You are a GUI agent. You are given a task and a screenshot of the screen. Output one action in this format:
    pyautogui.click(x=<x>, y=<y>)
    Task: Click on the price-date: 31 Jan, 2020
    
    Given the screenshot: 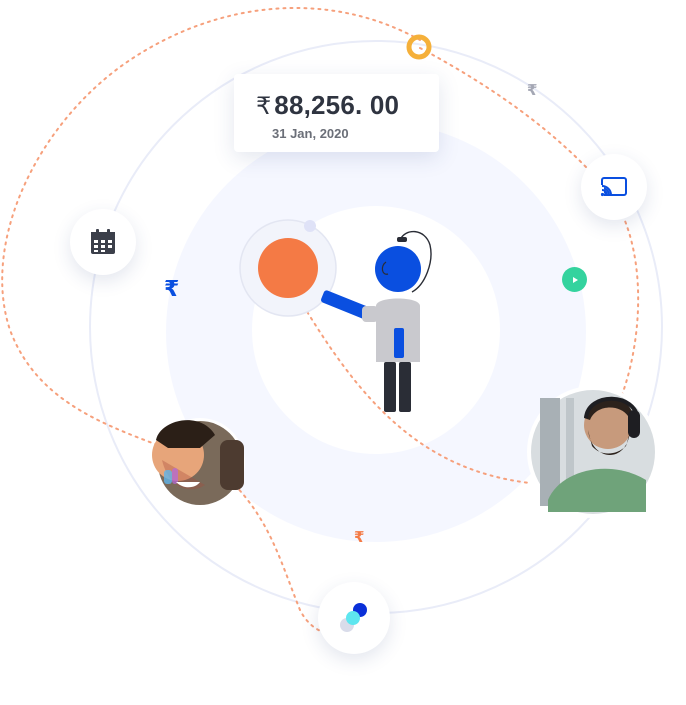 What is the action you would take?
    pyautogui.click(x=310, y=133)
    